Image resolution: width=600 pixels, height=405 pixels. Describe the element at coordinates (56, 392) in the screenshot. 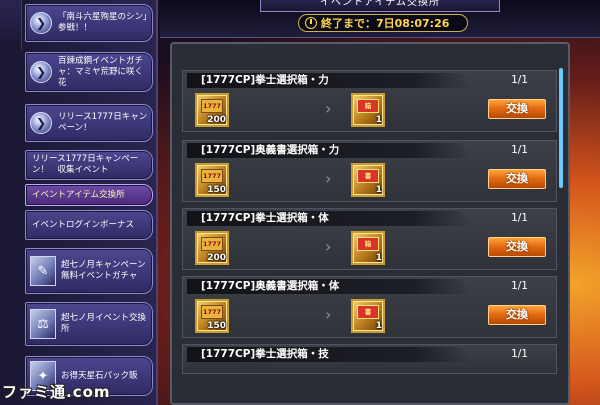

I see `watermark-logo: ファミ通.com` at that location.